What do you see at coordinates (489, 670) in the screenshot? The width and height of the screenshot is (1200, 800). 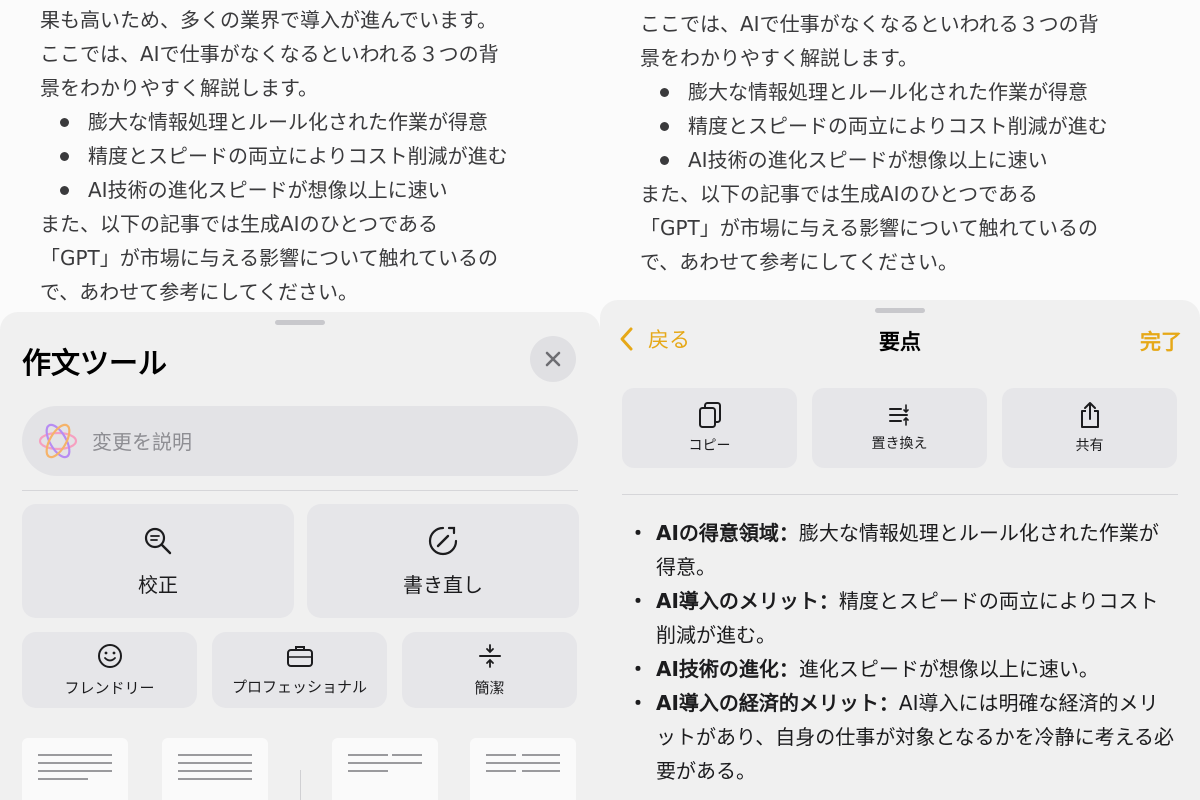 I see `concise-button: 簡潔` at bounding box center [489, 670].